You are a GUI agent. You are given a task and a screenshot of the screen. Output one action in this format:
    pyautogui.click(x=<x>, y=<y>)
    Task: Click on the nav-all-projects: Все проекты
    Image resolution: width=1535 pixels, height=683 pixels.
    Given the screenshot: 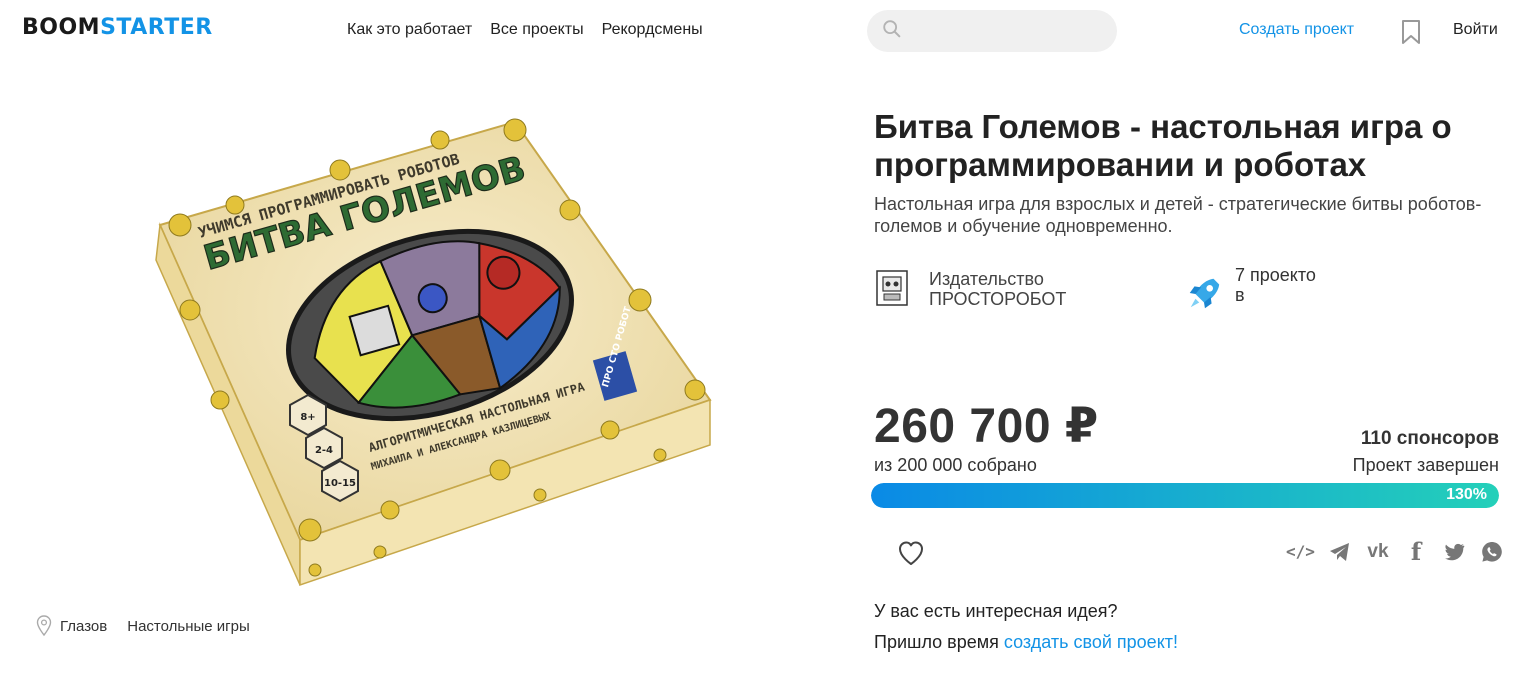 What is the action you would take?
    pyautogui.click(x=536, y=30)
    